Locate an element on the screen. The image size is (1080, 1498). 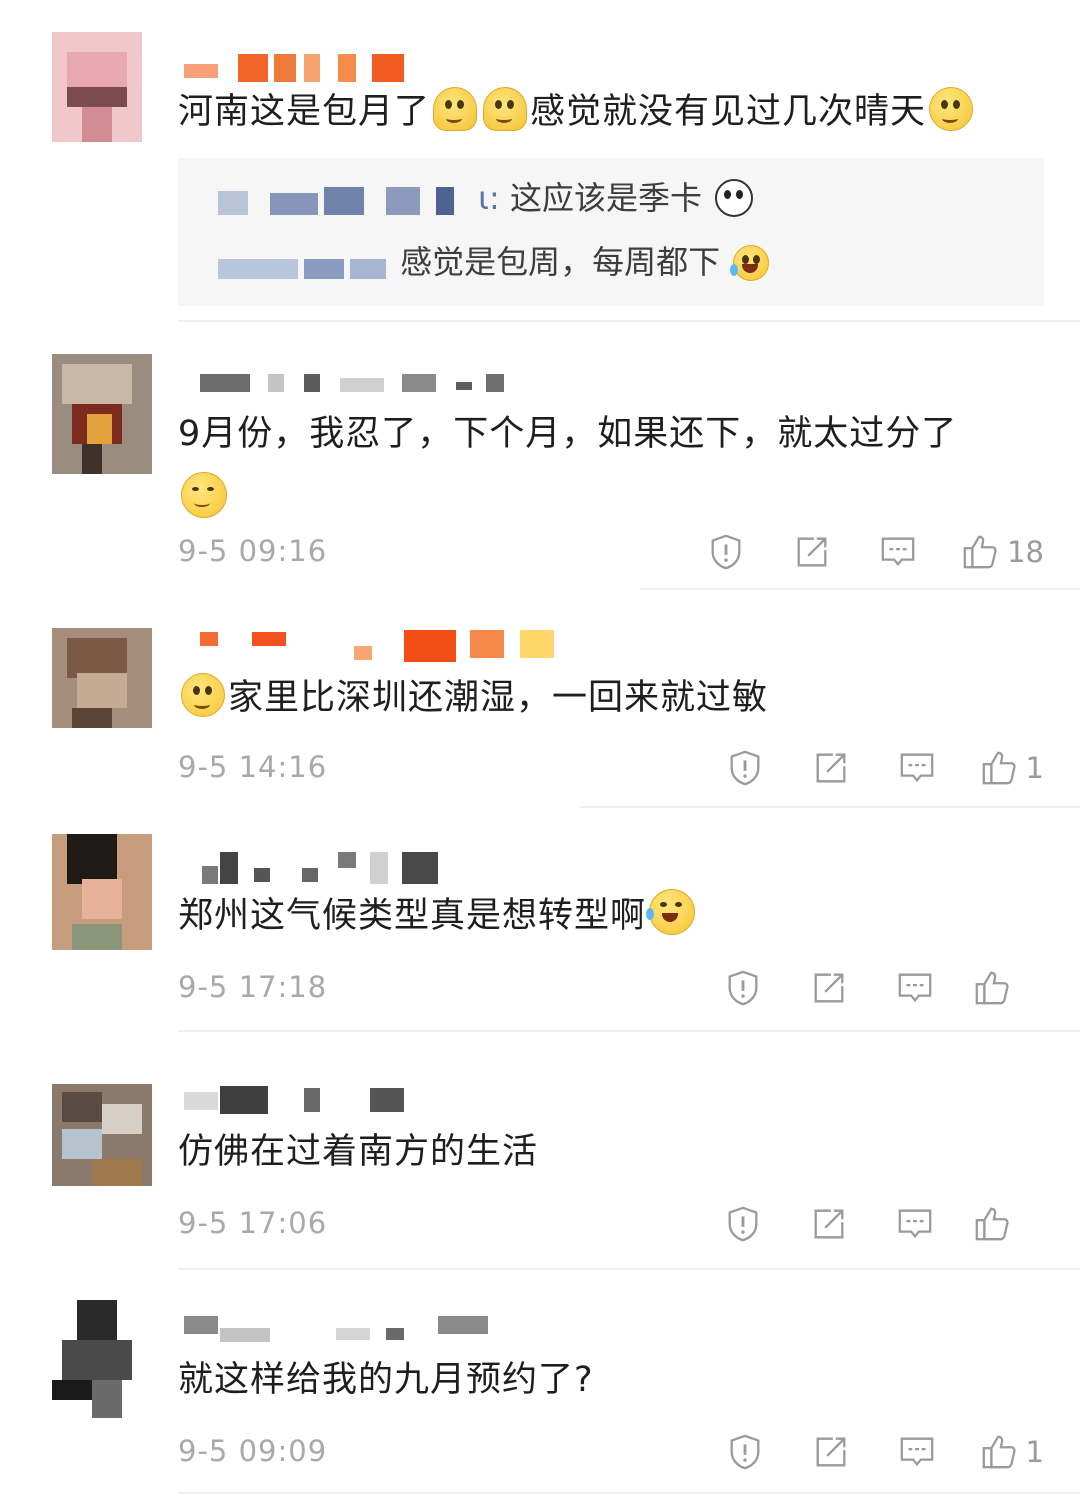
timestamp: 9-5 17:18 is located at coordinates (253, 987).